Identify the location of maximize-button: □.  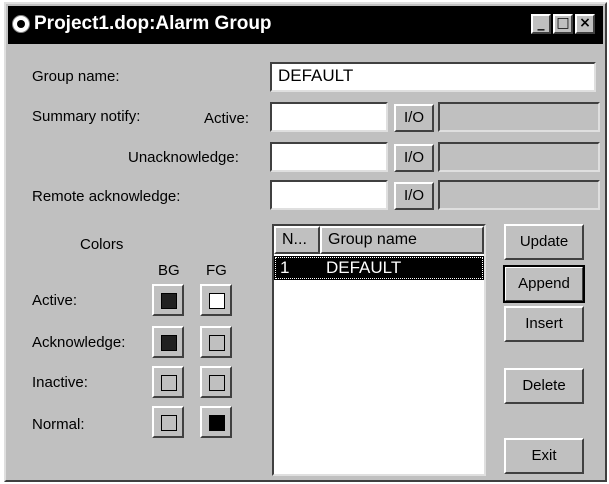
(563, 24).